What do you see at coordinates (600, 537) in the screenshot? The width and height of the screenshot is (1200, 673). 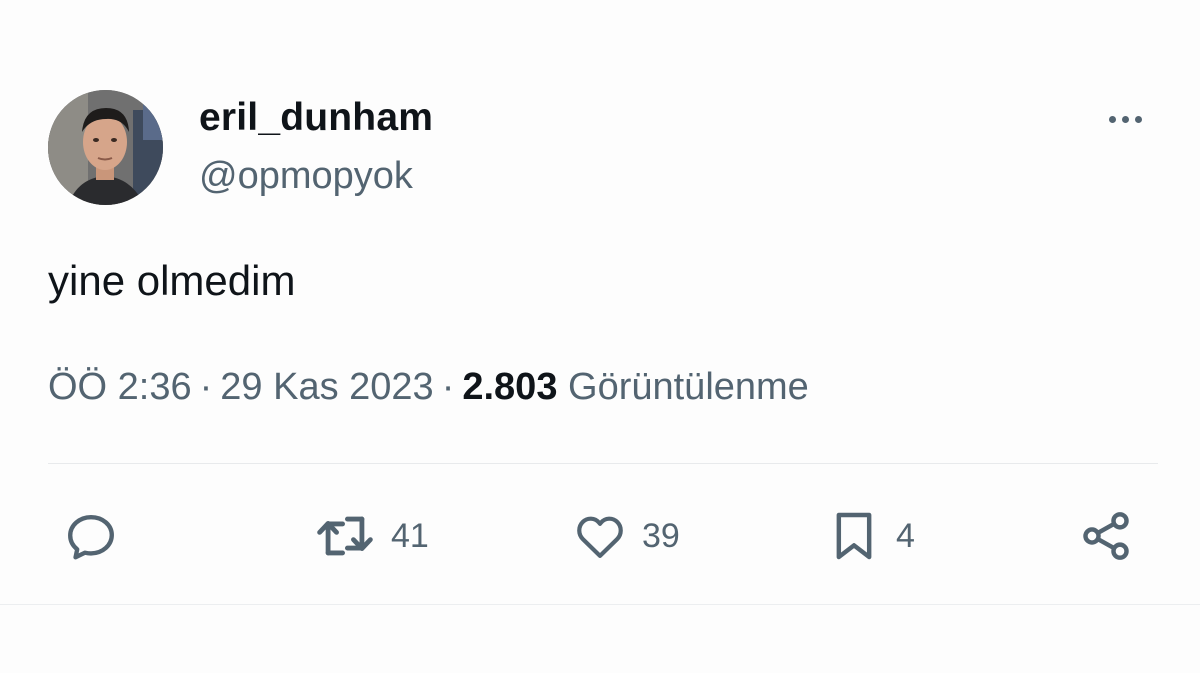 I see `heart-icon` at bounding box center [600, 537].